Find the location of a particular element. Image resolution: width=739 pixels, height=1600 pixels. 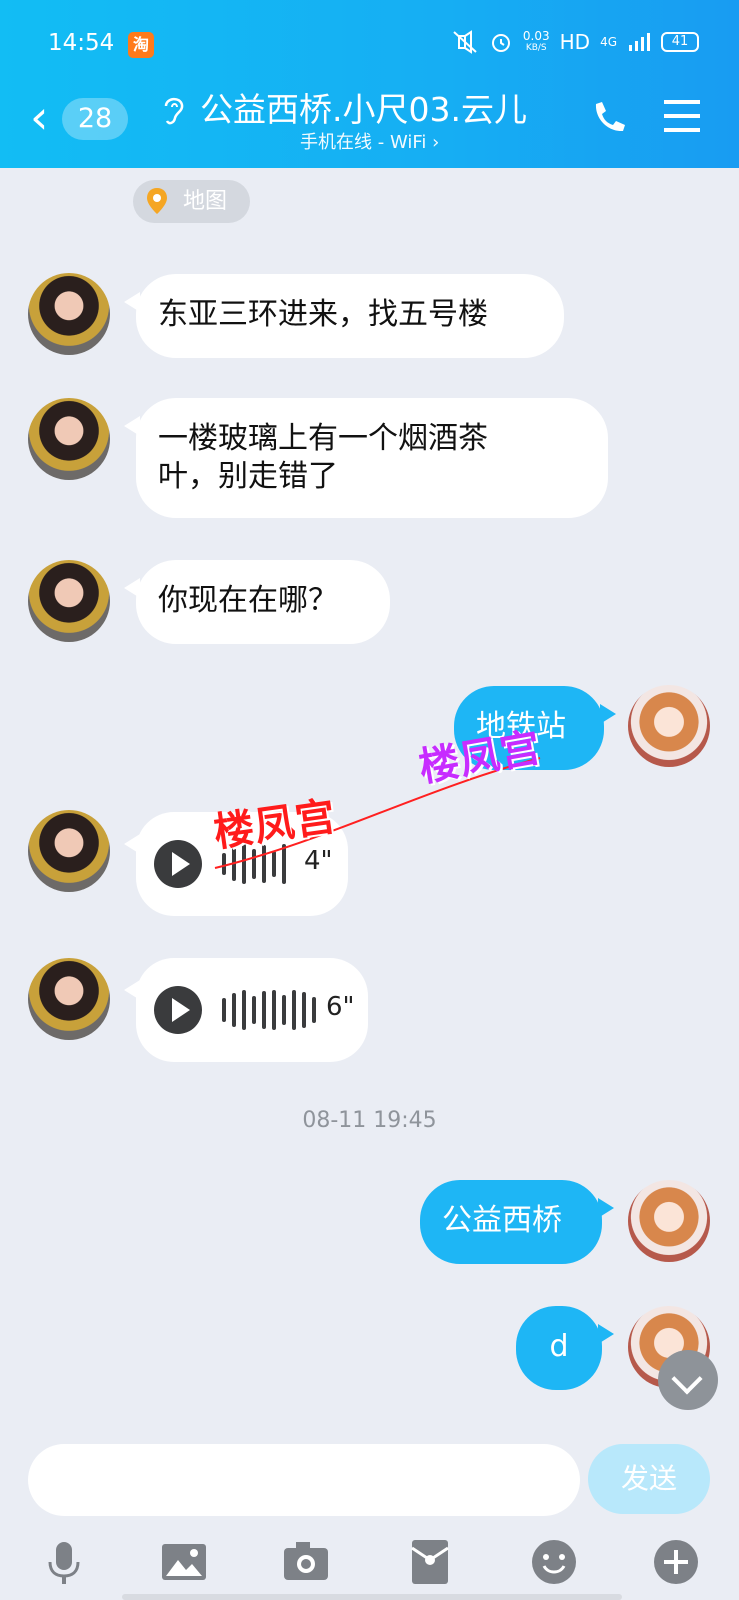

earpiece-mode-icon is located at coordinates (173, 111).